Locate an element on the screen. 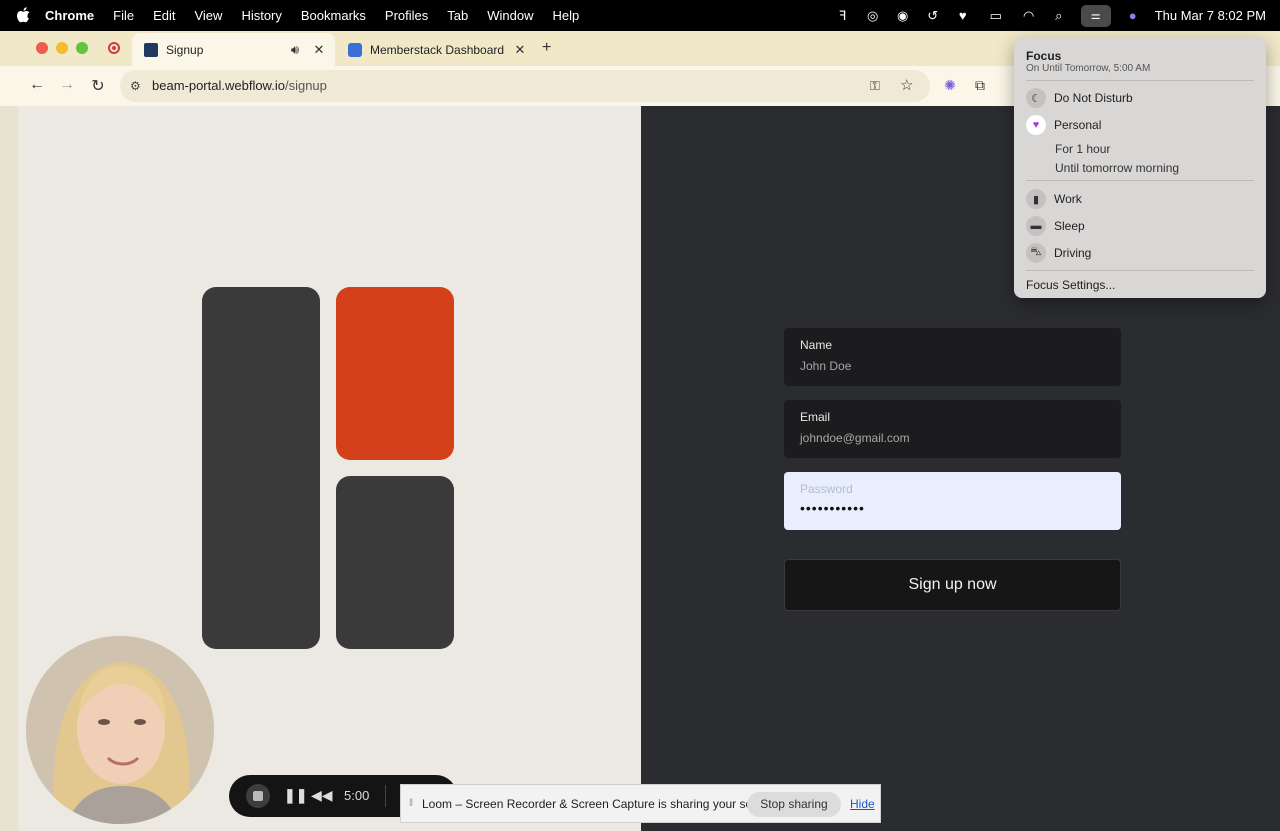 This screenshot has height=831, width=1280. menu-help: Help is located at coordinates (566, 15).